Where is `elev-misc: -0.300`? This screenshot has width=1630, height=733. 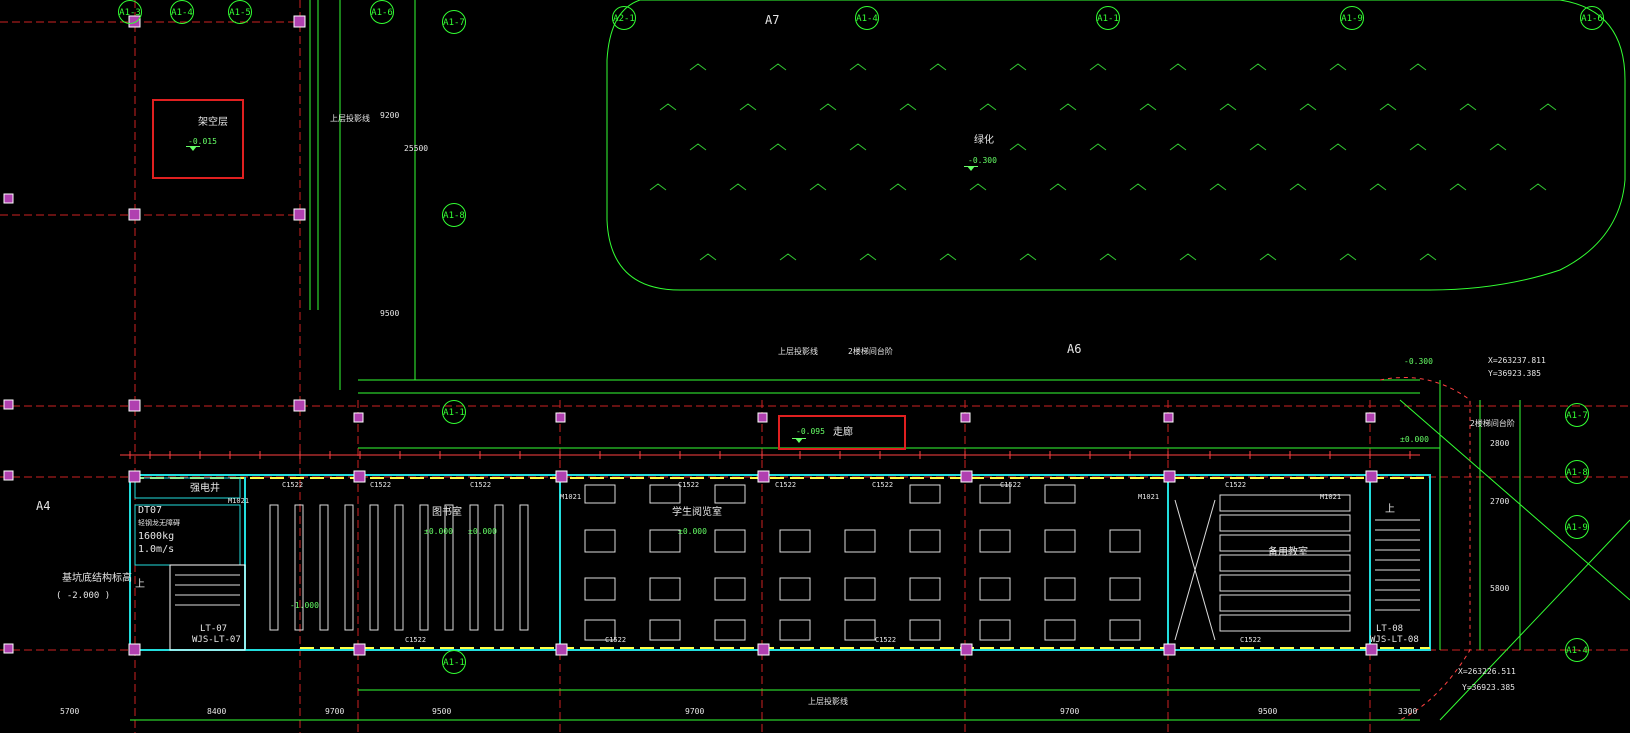
elev-misc: -0.300 is located at coordinates (1418, 361).